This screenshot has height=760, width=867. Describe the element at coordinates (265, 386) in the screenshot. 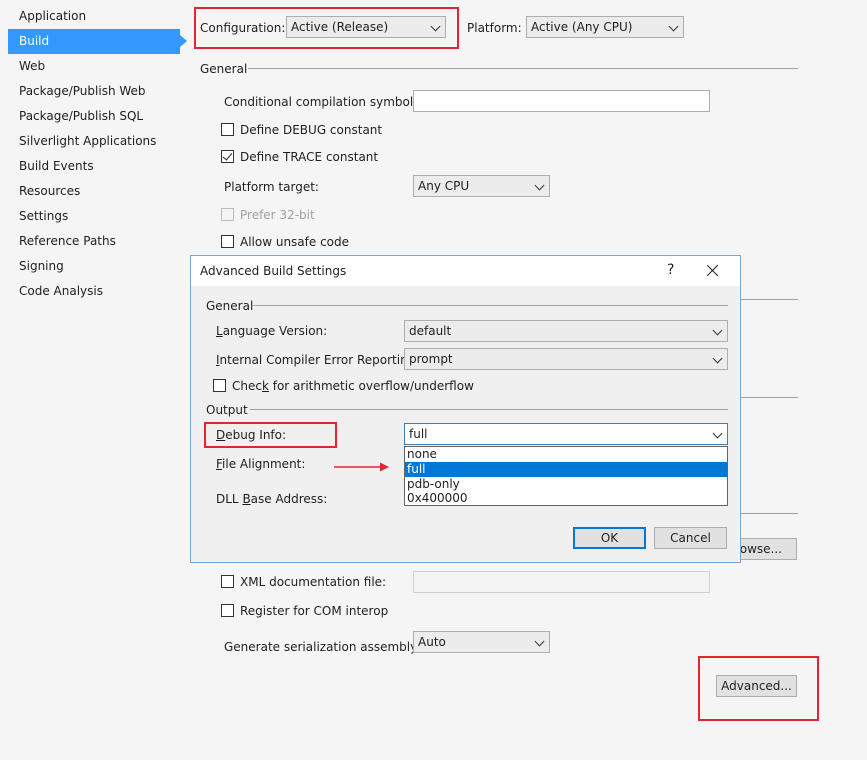

I see `arithmetic-overflow-mnemonic: k` at that location.